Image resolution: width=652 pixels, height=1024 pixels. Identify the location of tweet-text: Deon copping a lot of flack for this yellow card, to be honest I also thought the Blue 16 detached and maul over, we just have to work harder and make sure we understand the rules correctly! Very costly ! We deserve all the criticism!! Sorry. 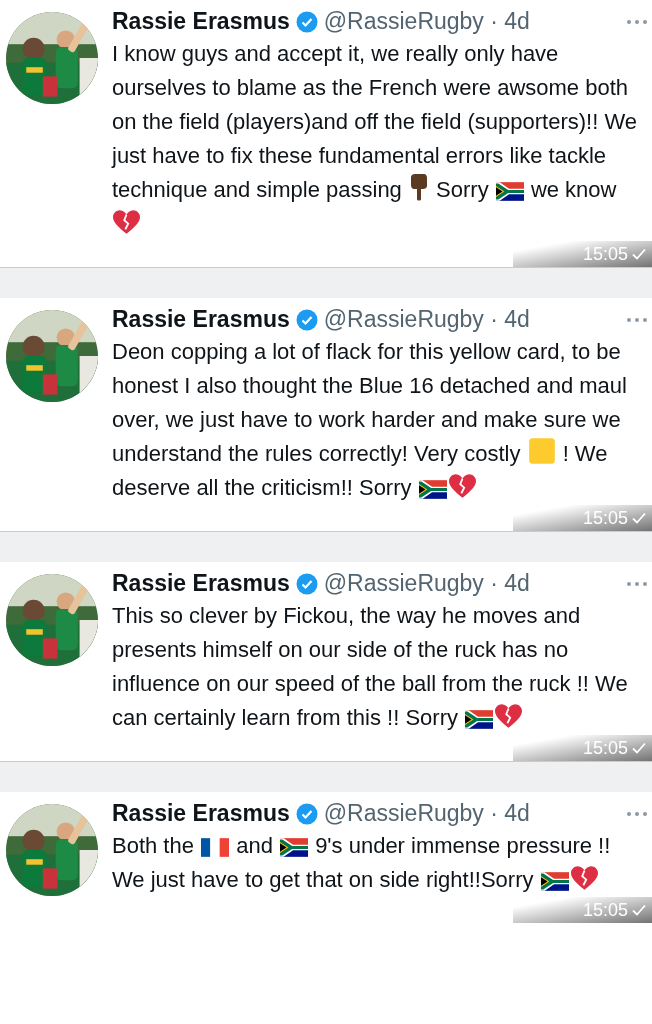
(370, 420).